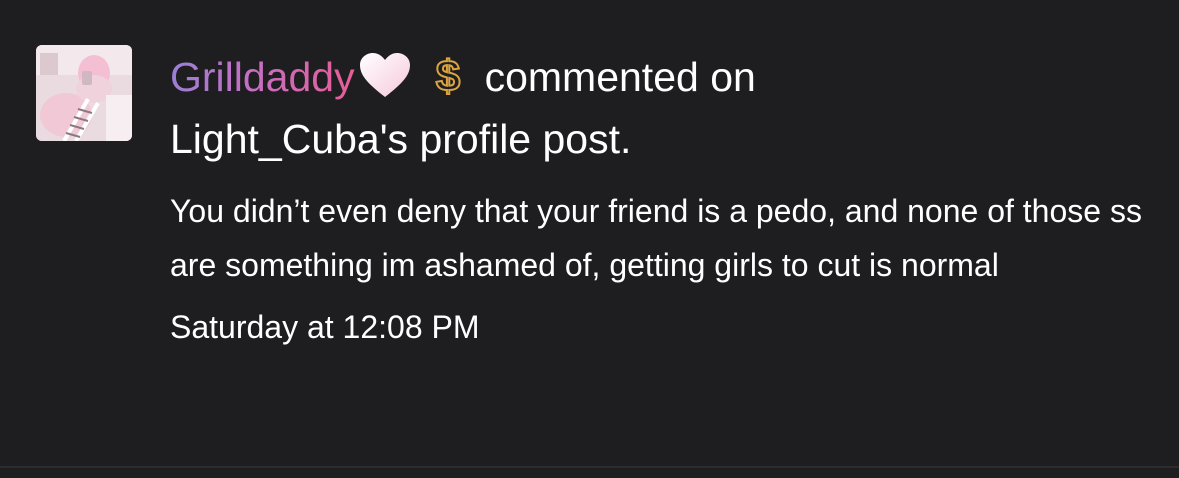 This screenshot has width=1179, height=478. What do you see at coordinates (262, 77) in the screenshot?
I see `username-link: Grilldaddy` at bounding box center [262, 77].